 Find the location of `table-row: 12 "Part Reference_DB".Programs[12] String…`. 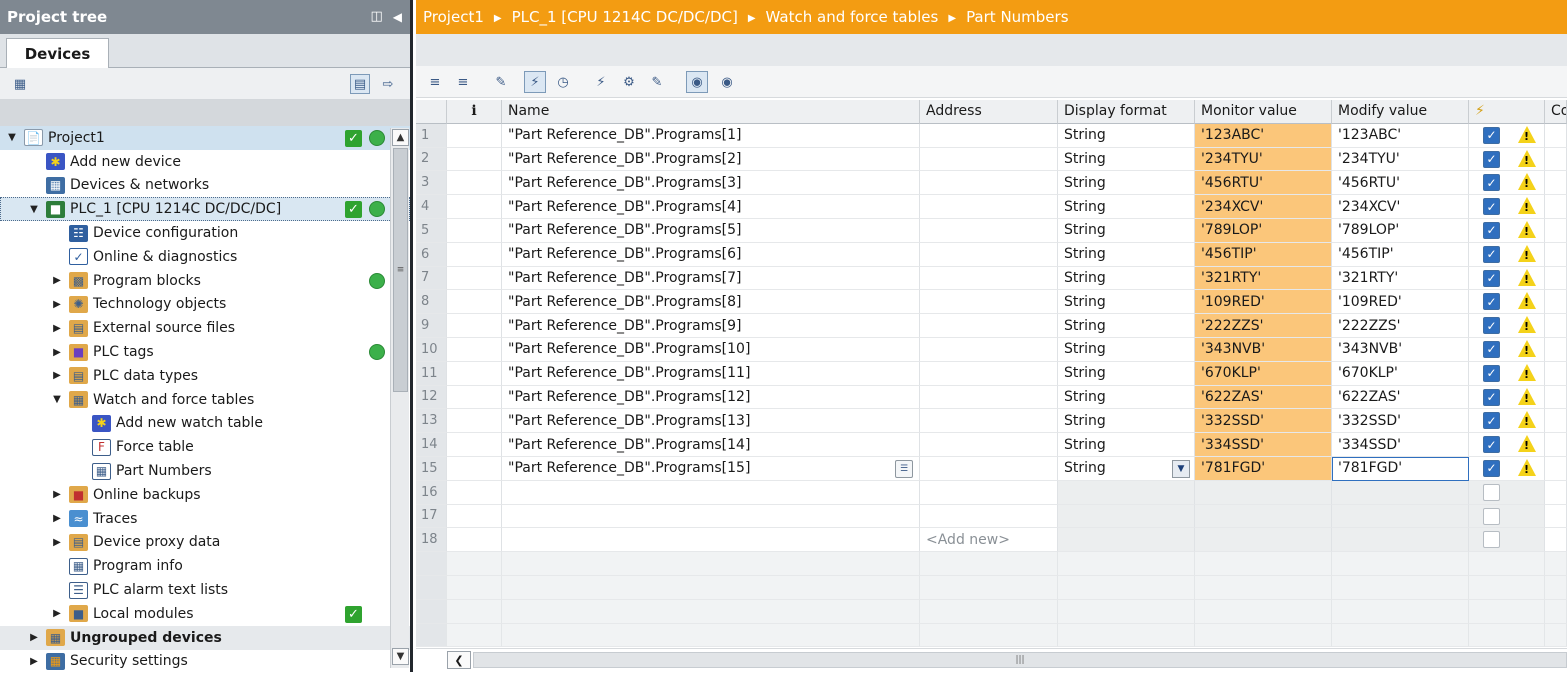

table-row: 12 "Part Reference_DB".Programs[12] String… is located at coordinates (991, 397).